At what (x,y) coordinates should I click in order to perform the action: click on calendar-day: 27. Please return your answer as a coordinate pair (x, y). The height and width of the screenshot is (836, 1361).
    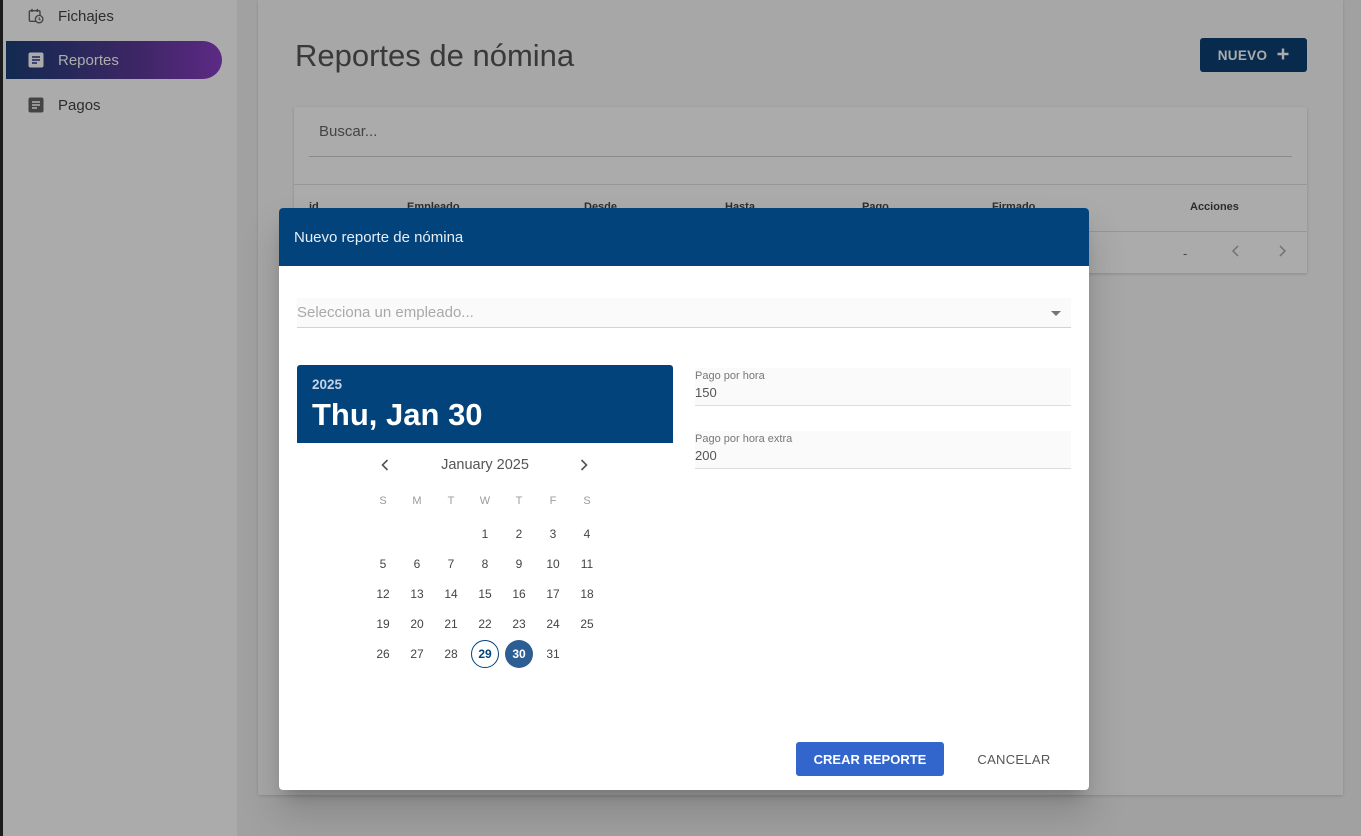
    Looking at the image, I should click on (417, 654).